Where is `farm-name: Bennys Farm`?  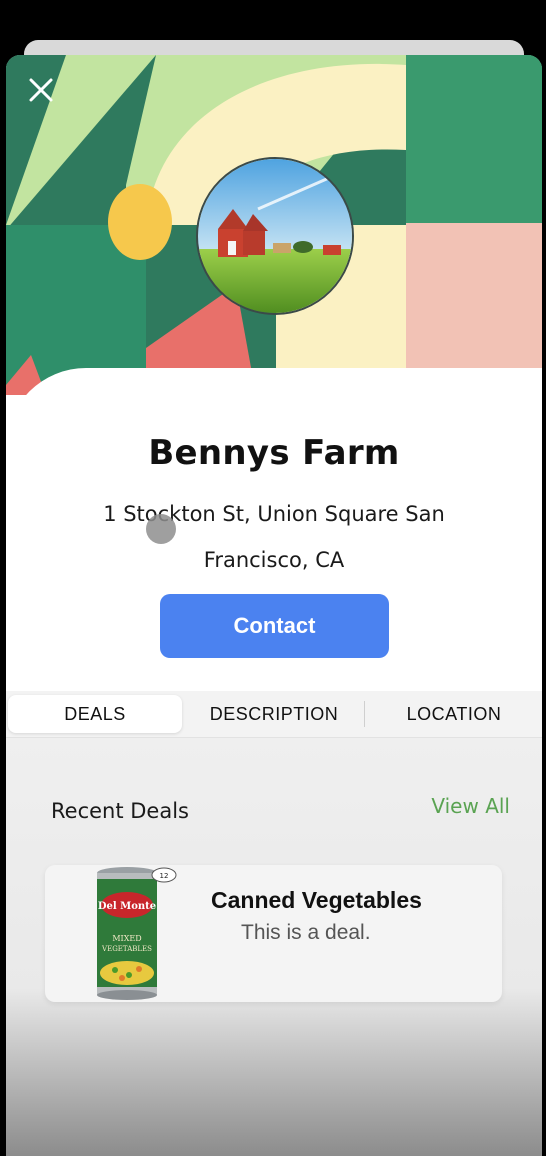 farm-name: Bennys Farm is located at coordinates (274, 453).